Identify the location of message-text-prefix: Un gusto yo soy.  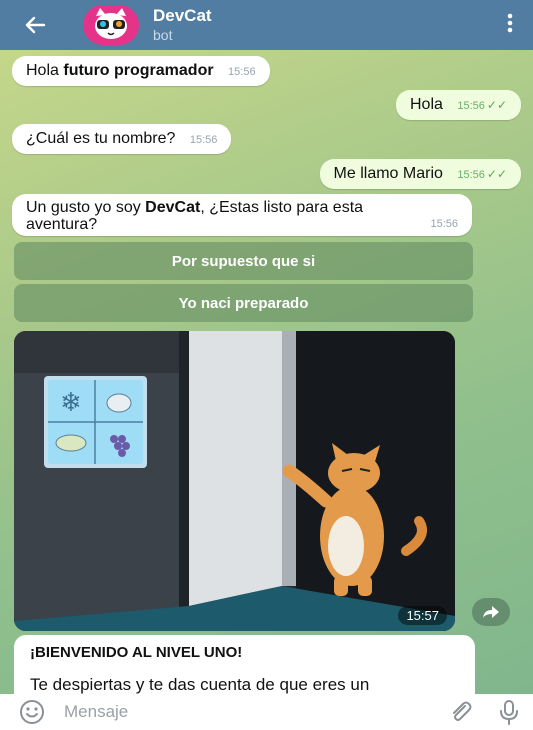
(86, 207).